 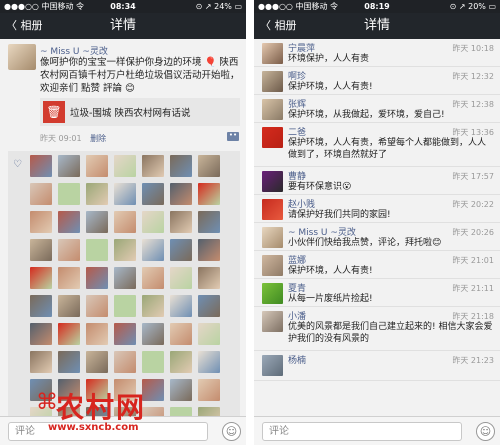 I want to click on comment-item: 张辉 昨天 12:38 保护环境，从我做起，爱环境，爱自己!, so click(x=377, y=109).